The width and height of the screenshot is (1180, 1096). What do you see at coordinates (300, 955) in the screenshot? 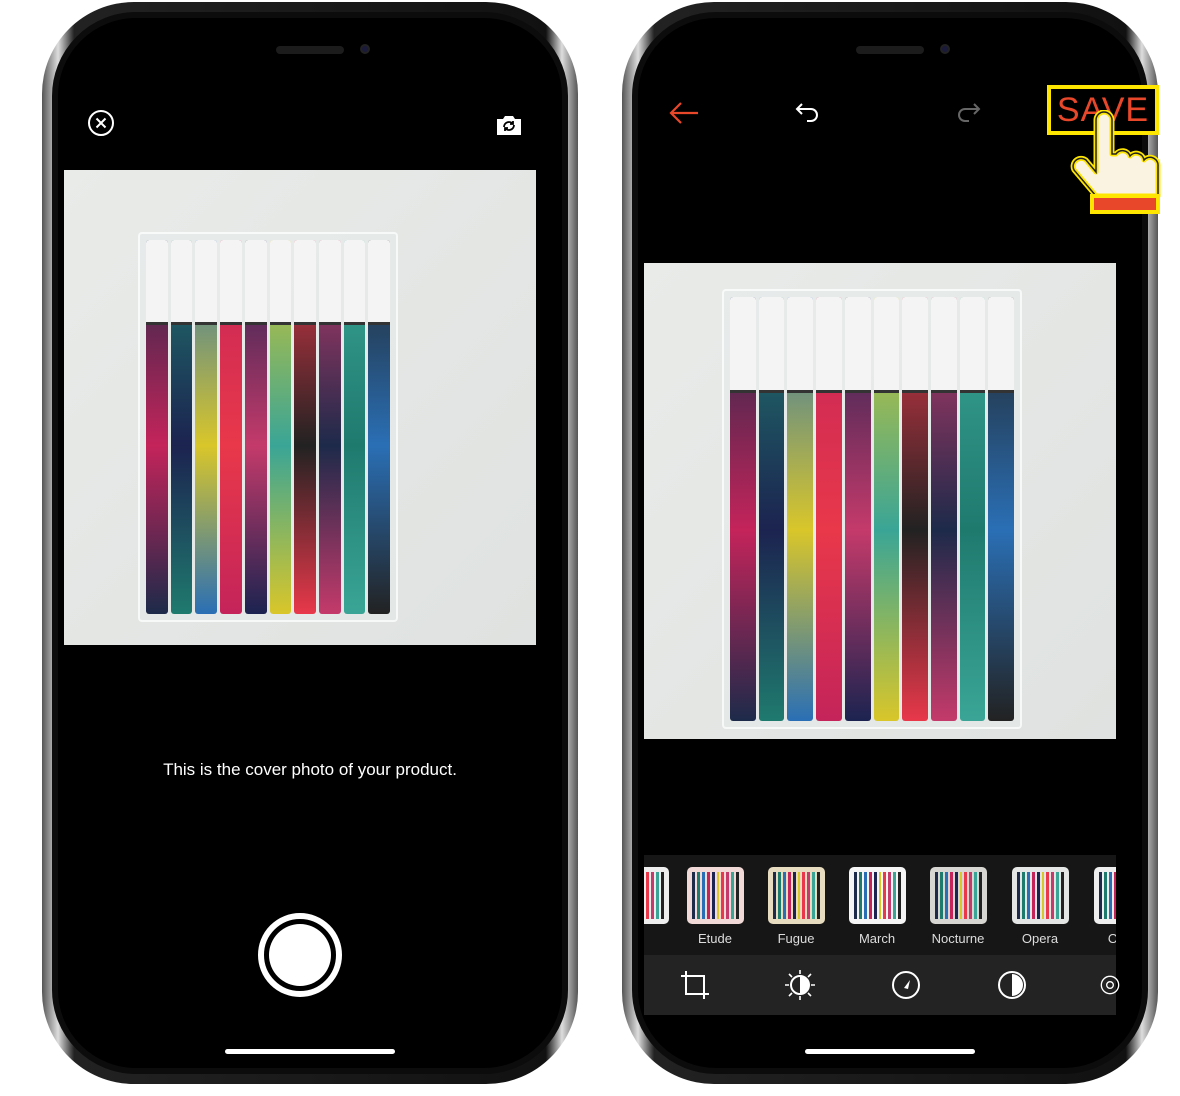
I see `shutter-button` at bounding box center [300, 955].